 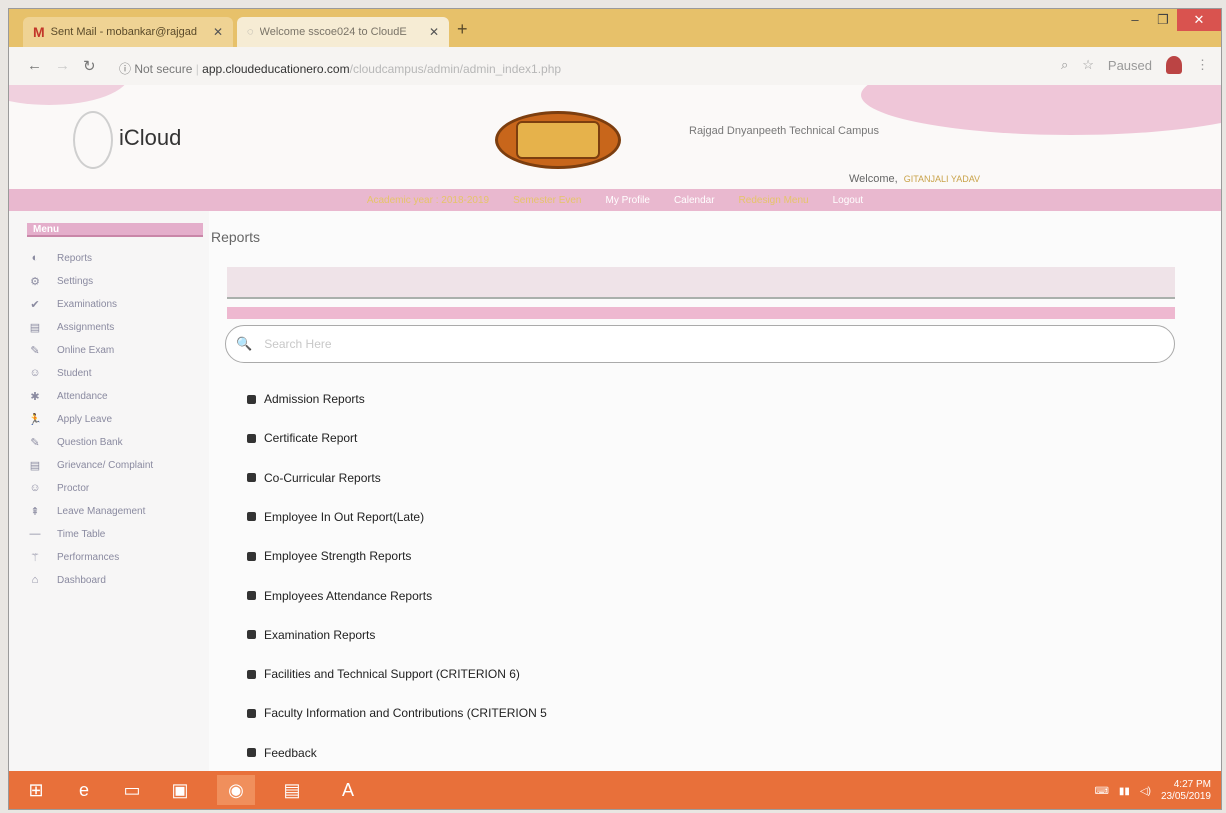 What do you see at coordinates (290, 752) in the screenshot?
I see `report-label: Feedback` at bounding box center [290, 752].